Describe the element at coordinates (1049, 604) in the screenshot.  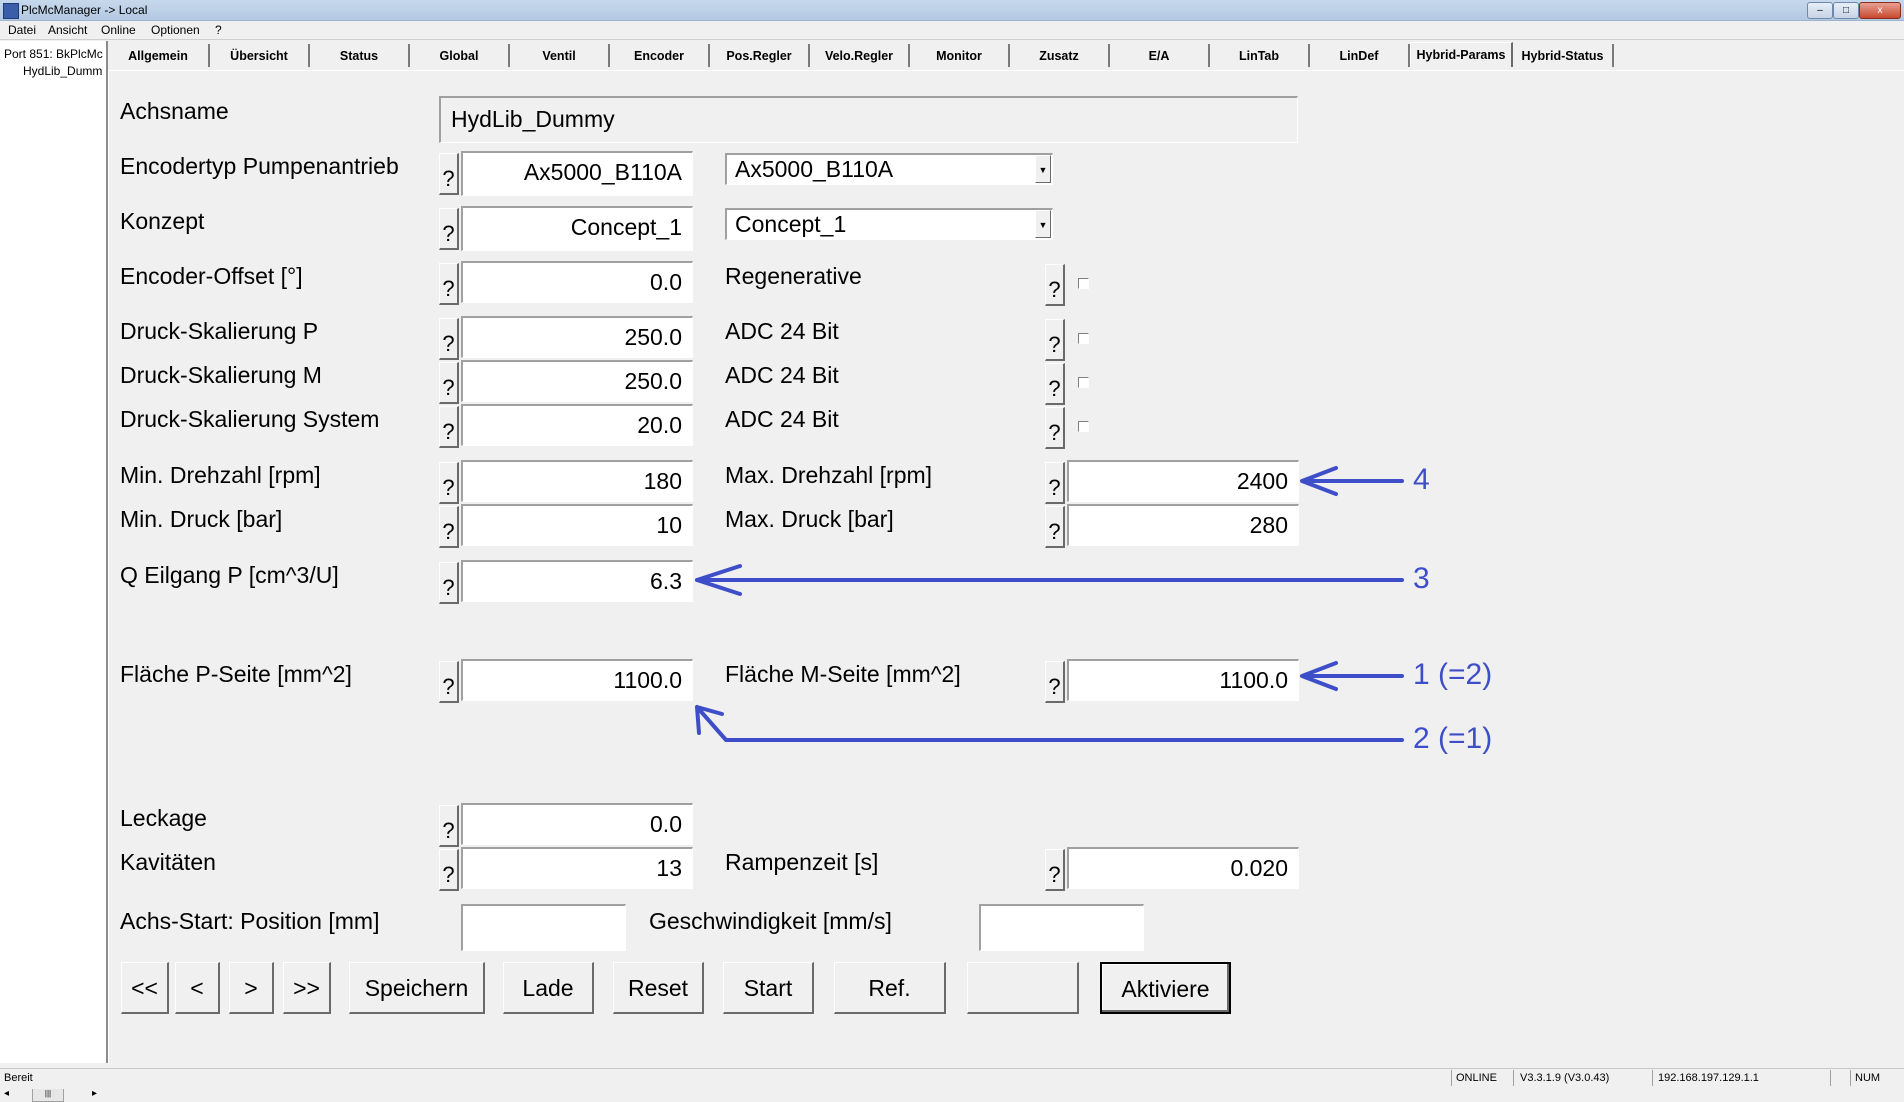
I see `annotation-overlay` at that location.